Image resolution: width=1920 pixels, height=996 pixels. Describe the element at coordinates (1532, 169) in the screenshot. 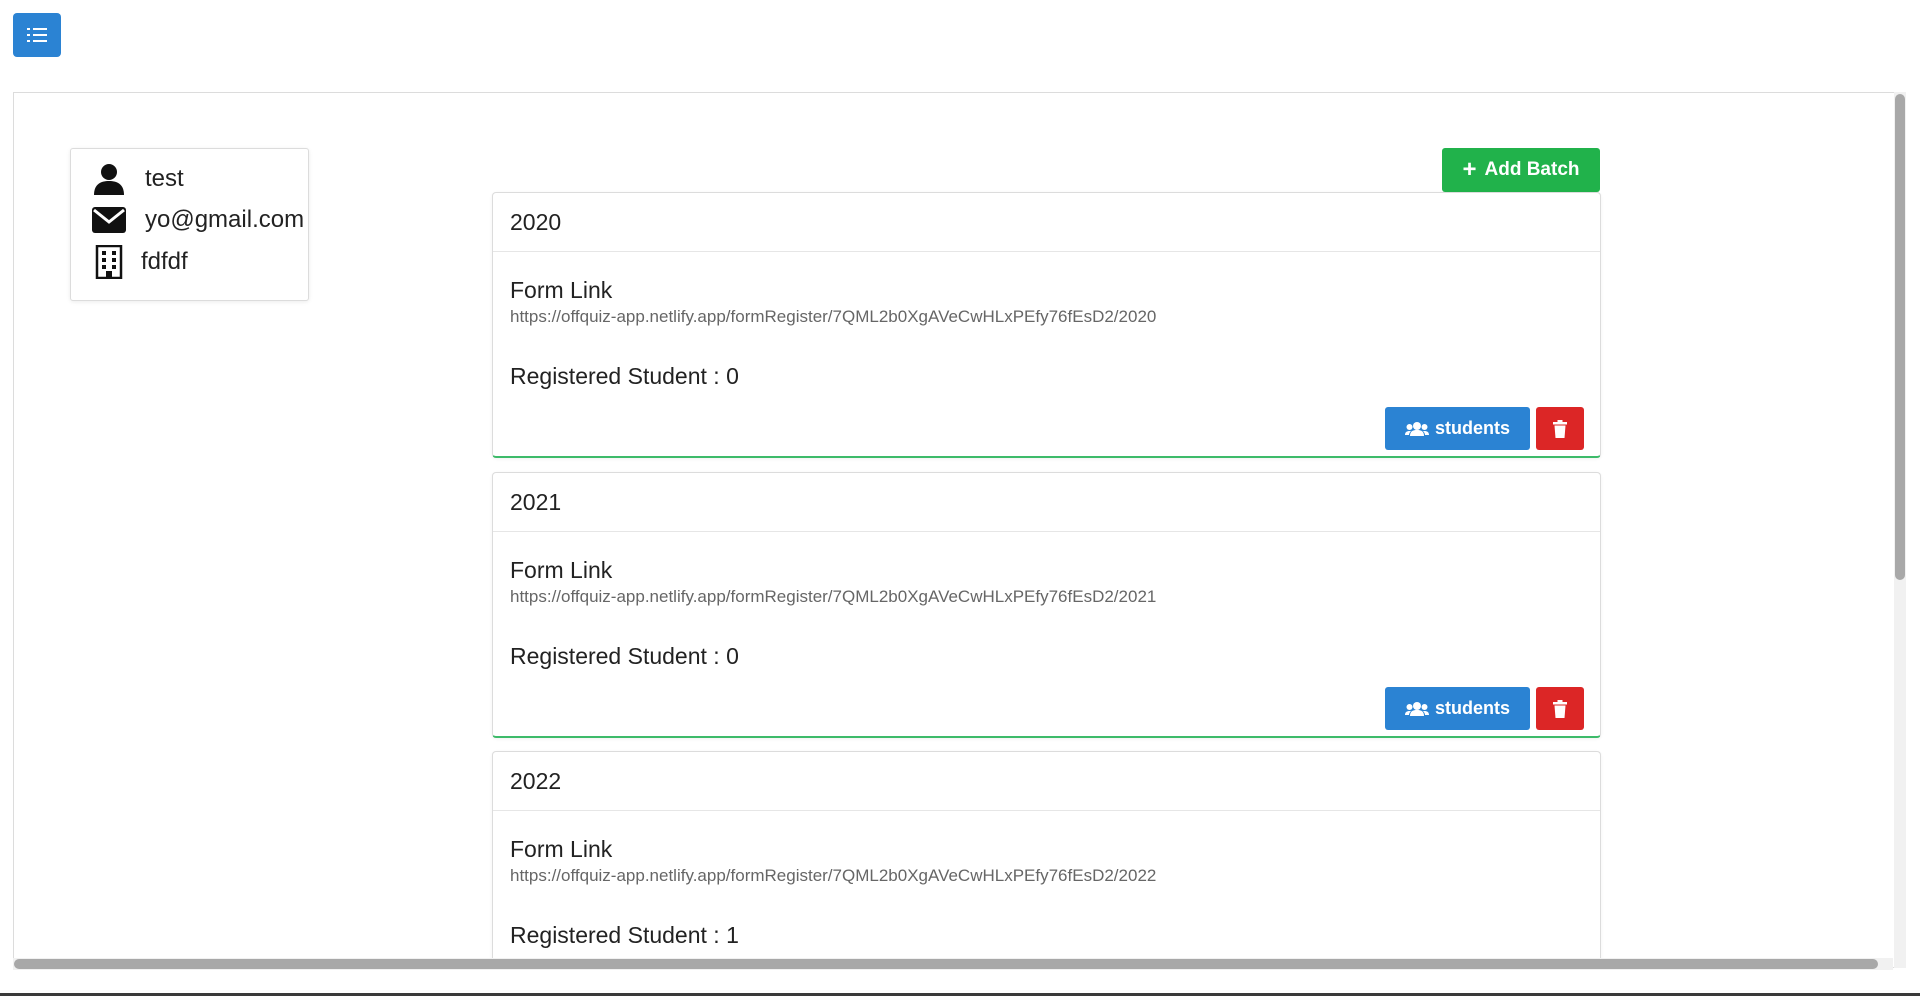

I see `add-batch-label: Add Batch` at that location.